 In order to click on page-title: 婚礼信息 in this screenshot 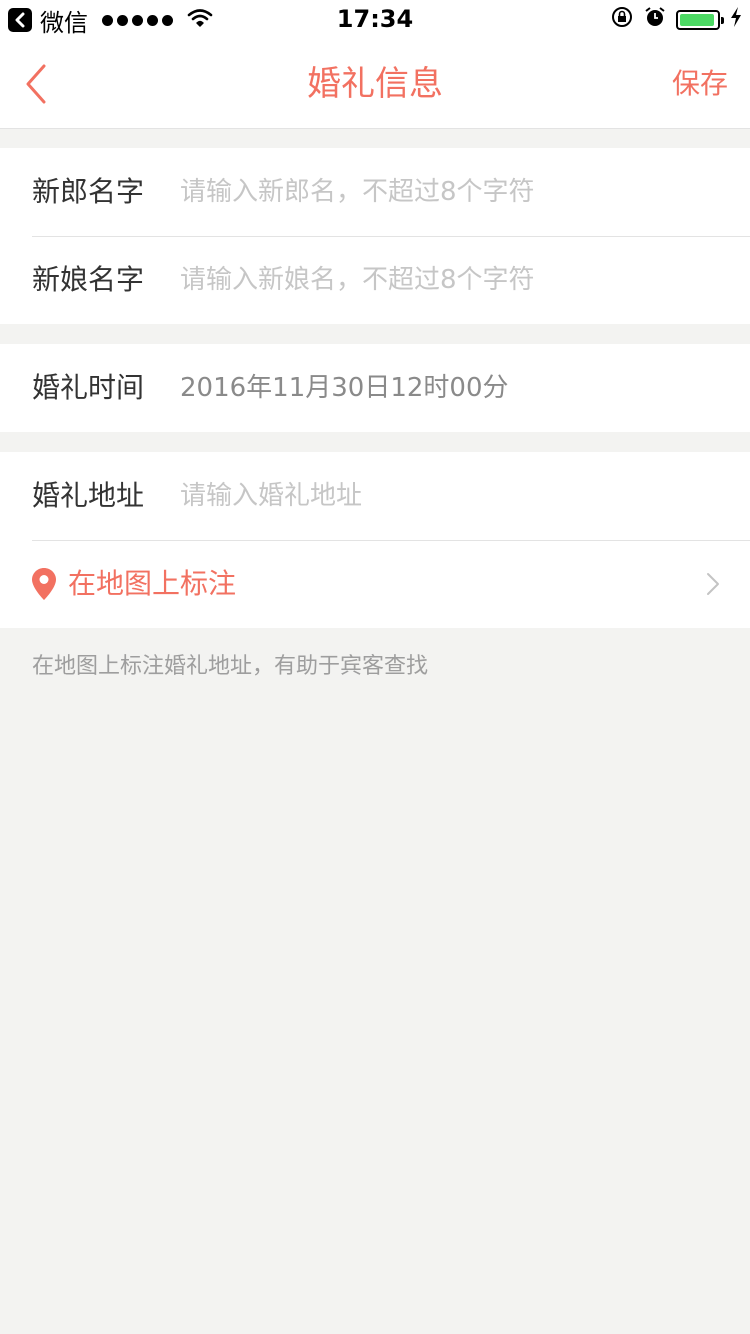, I will do `click(375, 84)`.